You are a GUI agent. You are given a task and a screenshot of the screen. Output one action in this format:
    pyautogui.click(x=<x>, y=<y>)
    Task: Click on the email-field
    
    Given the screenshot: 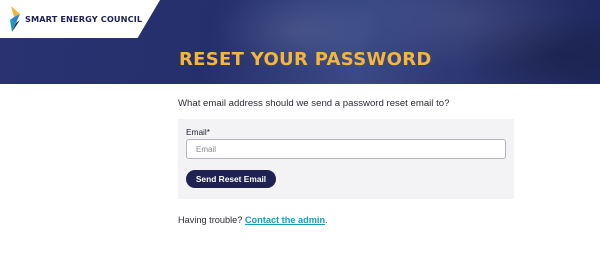 What is the action you would take?
    pyautogui.click(x=346, y=149)
    